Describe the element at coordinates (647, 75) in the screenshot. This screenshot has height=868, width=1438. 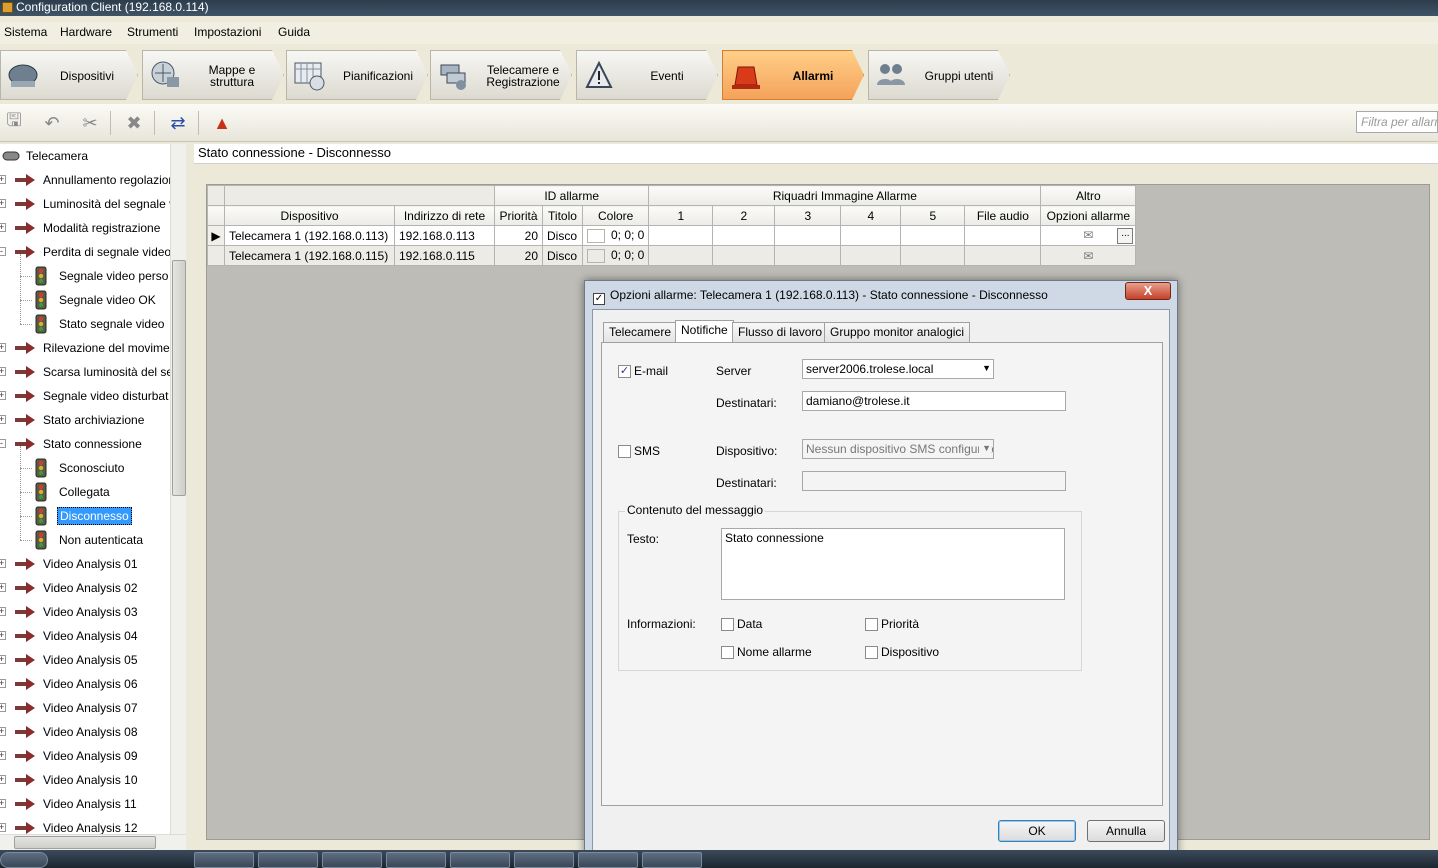
I see `module-eventi: Eventi` at that location.